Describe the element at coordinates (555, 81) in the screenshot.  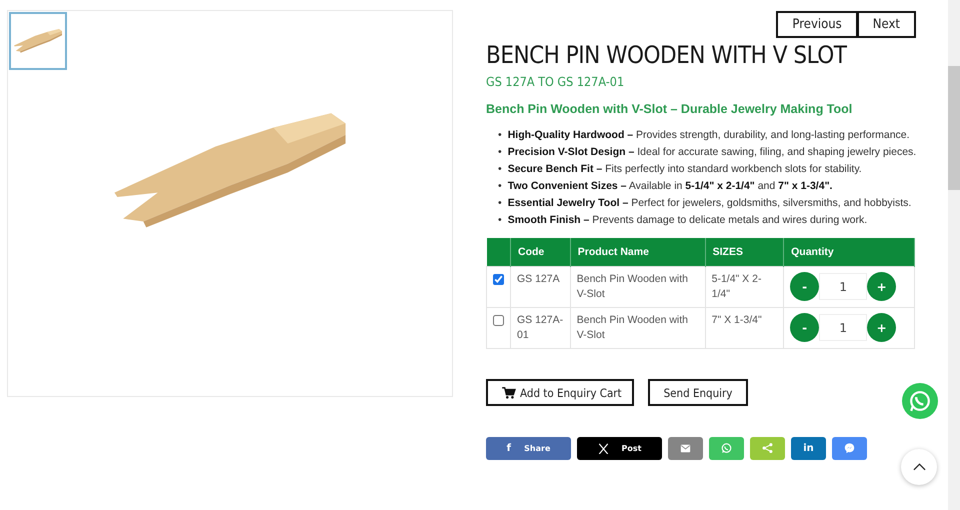
I see `code-range: GS 127A TO GS 127A-01` at that location.